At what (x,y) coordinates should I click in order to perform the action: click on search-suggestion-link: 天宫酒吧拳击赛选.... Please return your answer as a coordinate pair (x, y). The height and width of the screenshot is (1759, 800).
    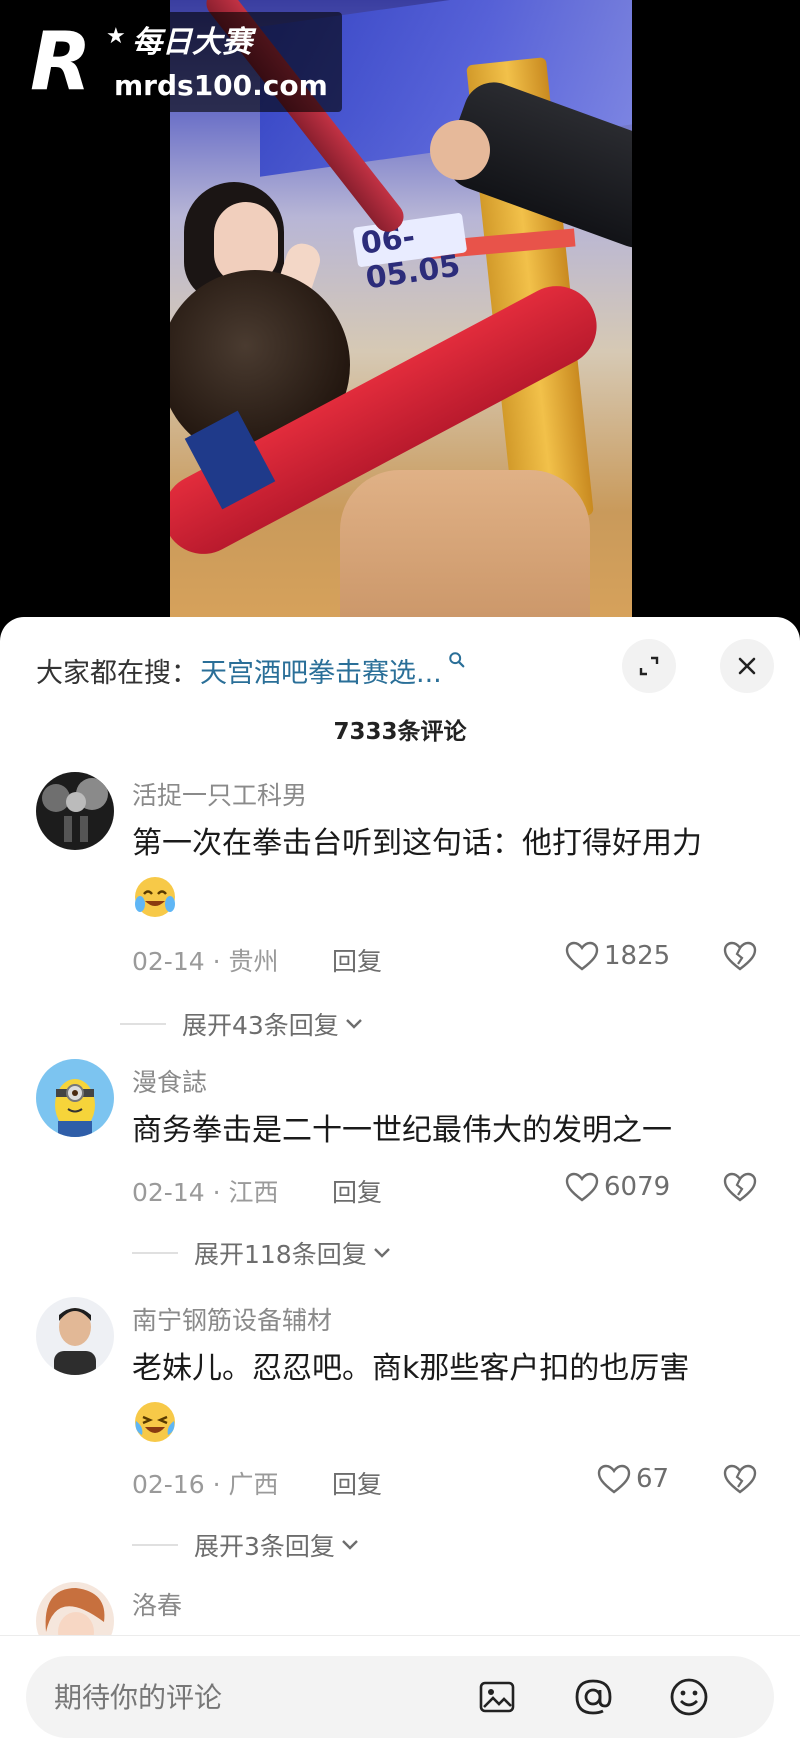
    Looking at the image, I should click on (321, 670).